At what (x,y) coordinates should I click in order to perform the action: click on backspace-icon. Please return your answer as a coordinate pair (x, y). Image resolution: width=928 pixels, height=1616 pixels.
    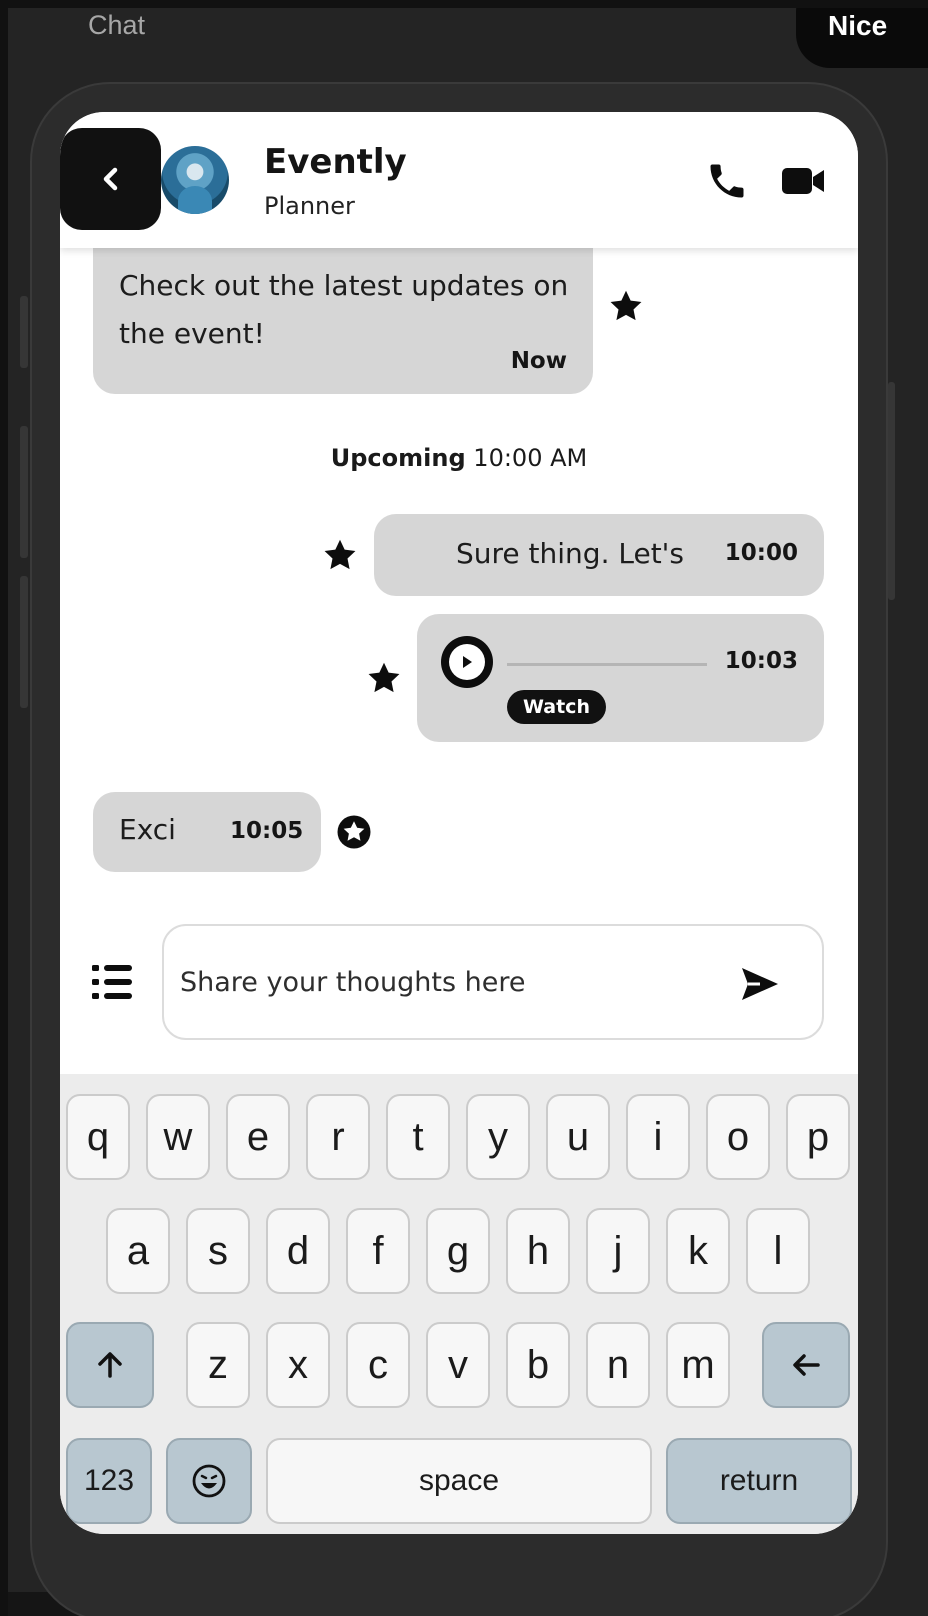
    Looking at the image, I should click on (806, 1365).